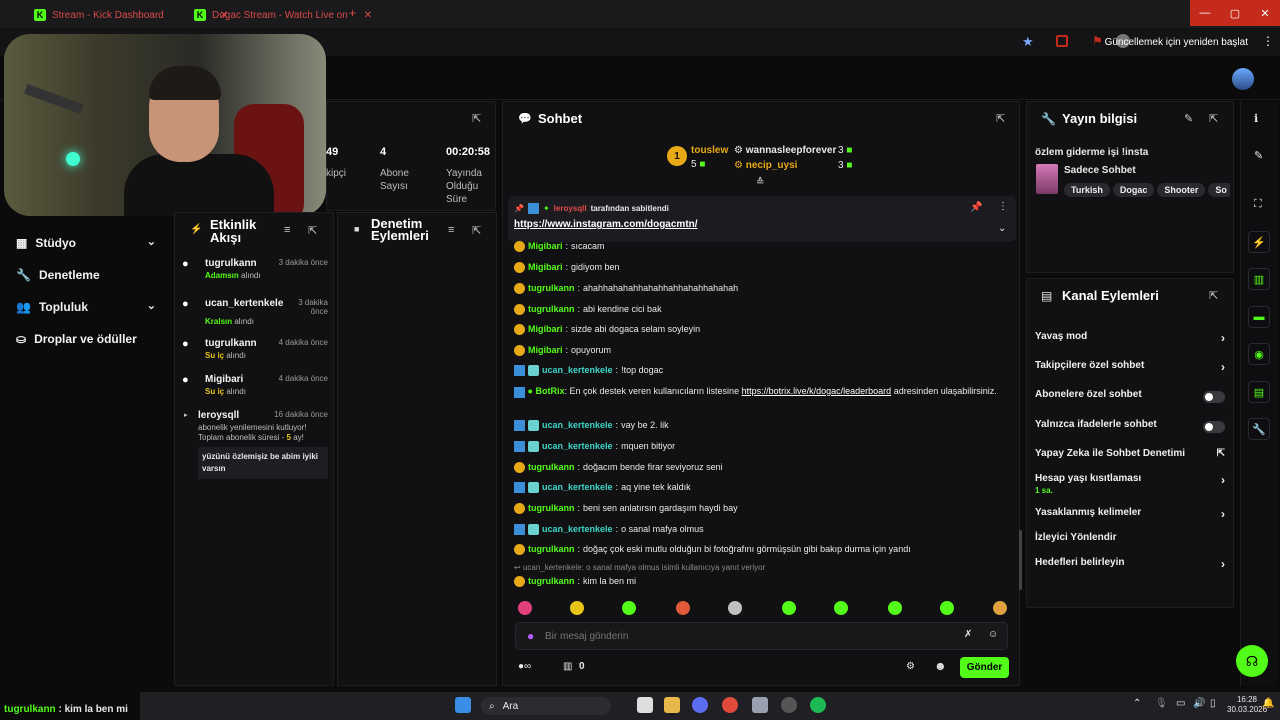 Image resolution: width=1280 pixels, height=720 pixels. What do you see at coordinates (1137, 703) in the screenshot?
I see `chevron-up-icon: ⌃` at bounding box center [1137, 703].